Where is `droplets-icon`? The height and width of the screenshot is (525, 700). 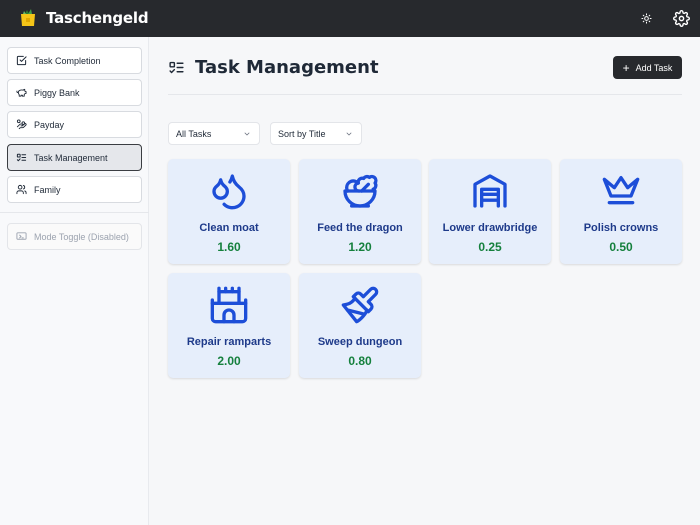
droplets-icon is located at coordinates (229, 192).